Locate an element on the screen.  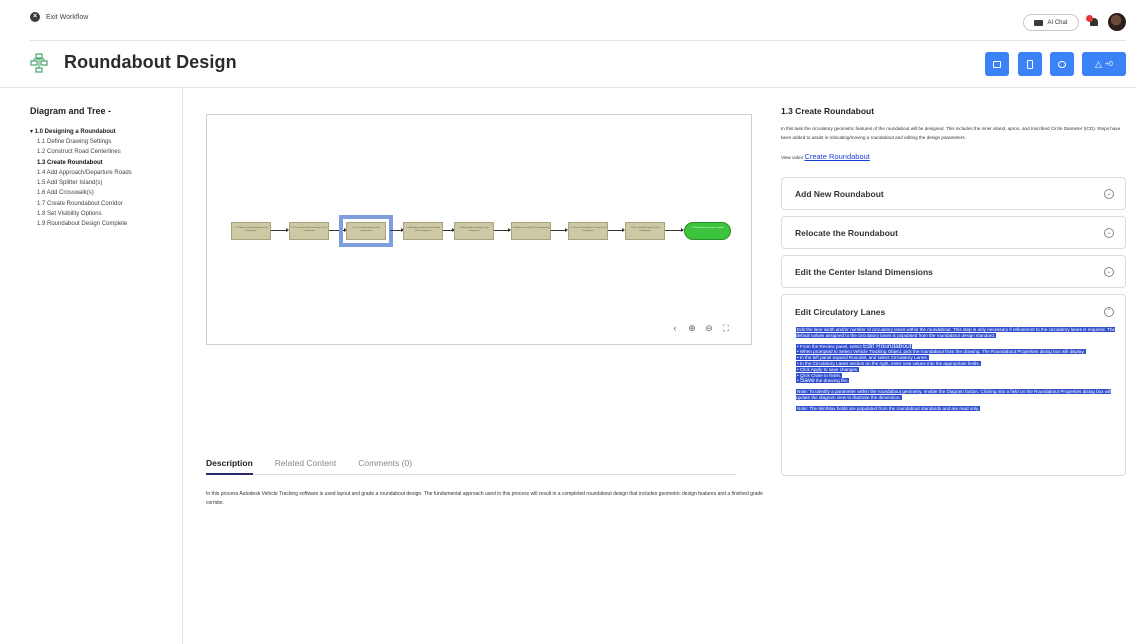
exit-workflow-label: Exit Workflow is located at coordinates (67, 17).